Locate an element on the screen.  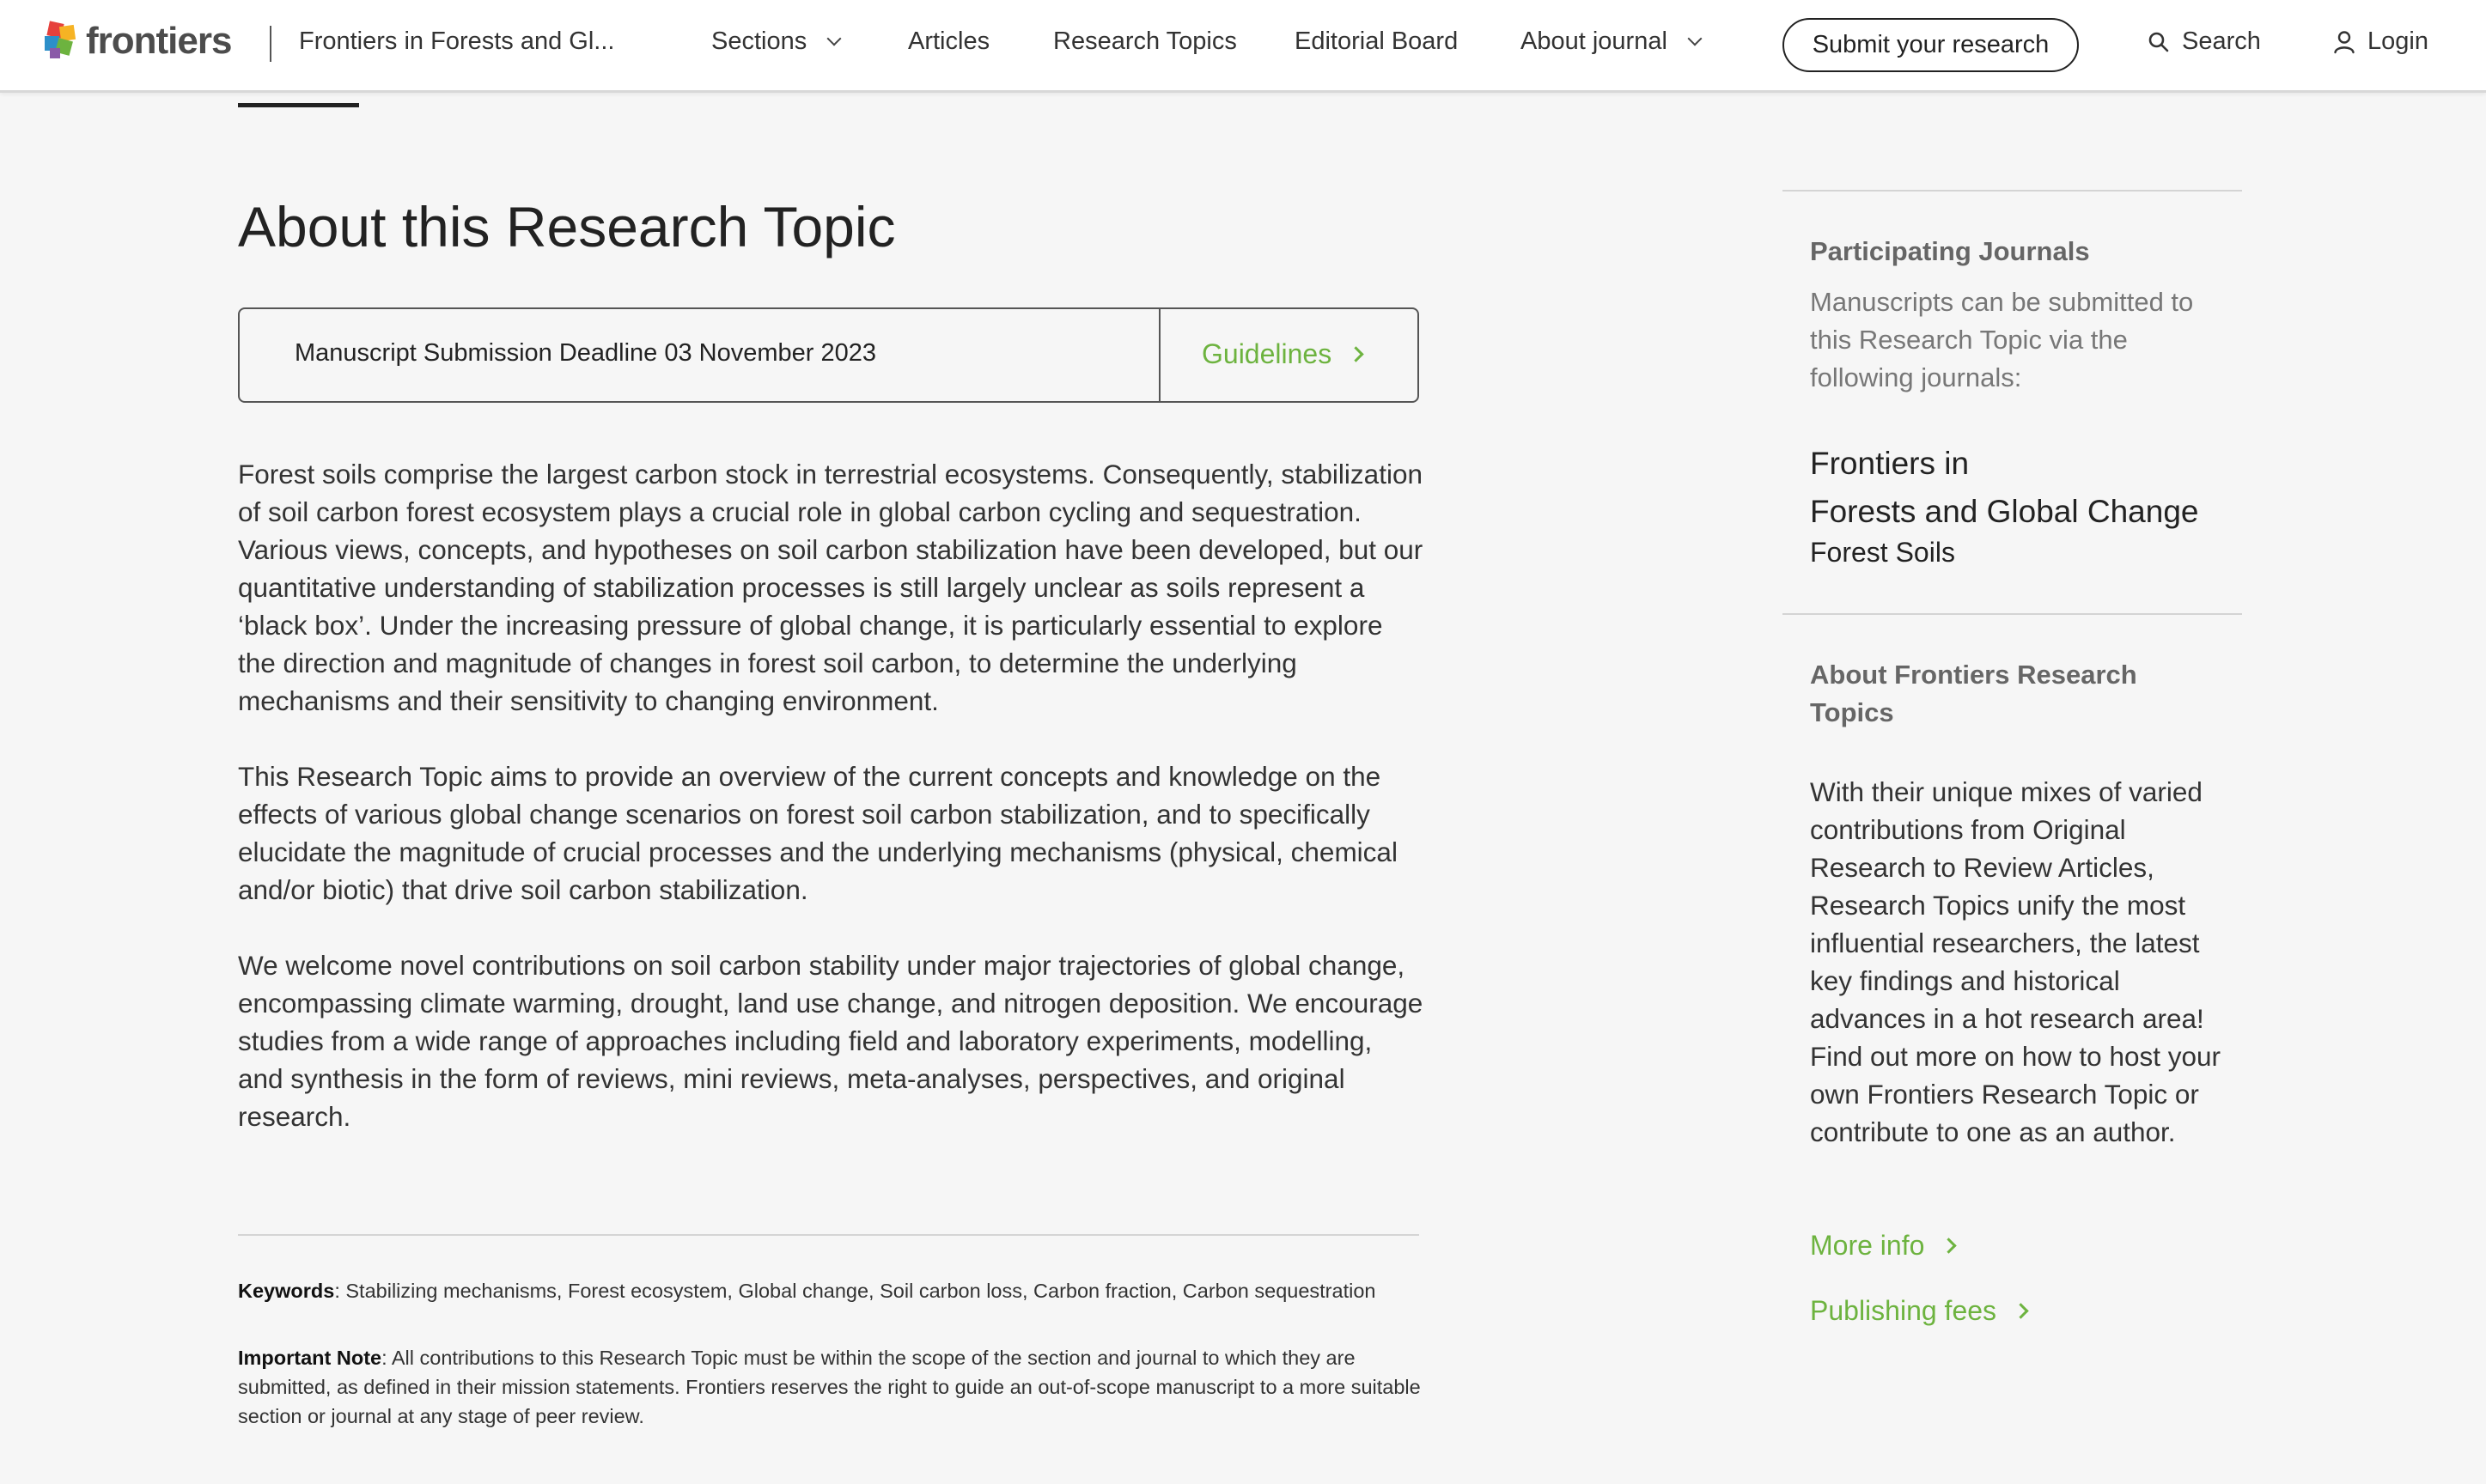
nav-research-topics-label: Research Topics is located at coordinates (1145, 41).